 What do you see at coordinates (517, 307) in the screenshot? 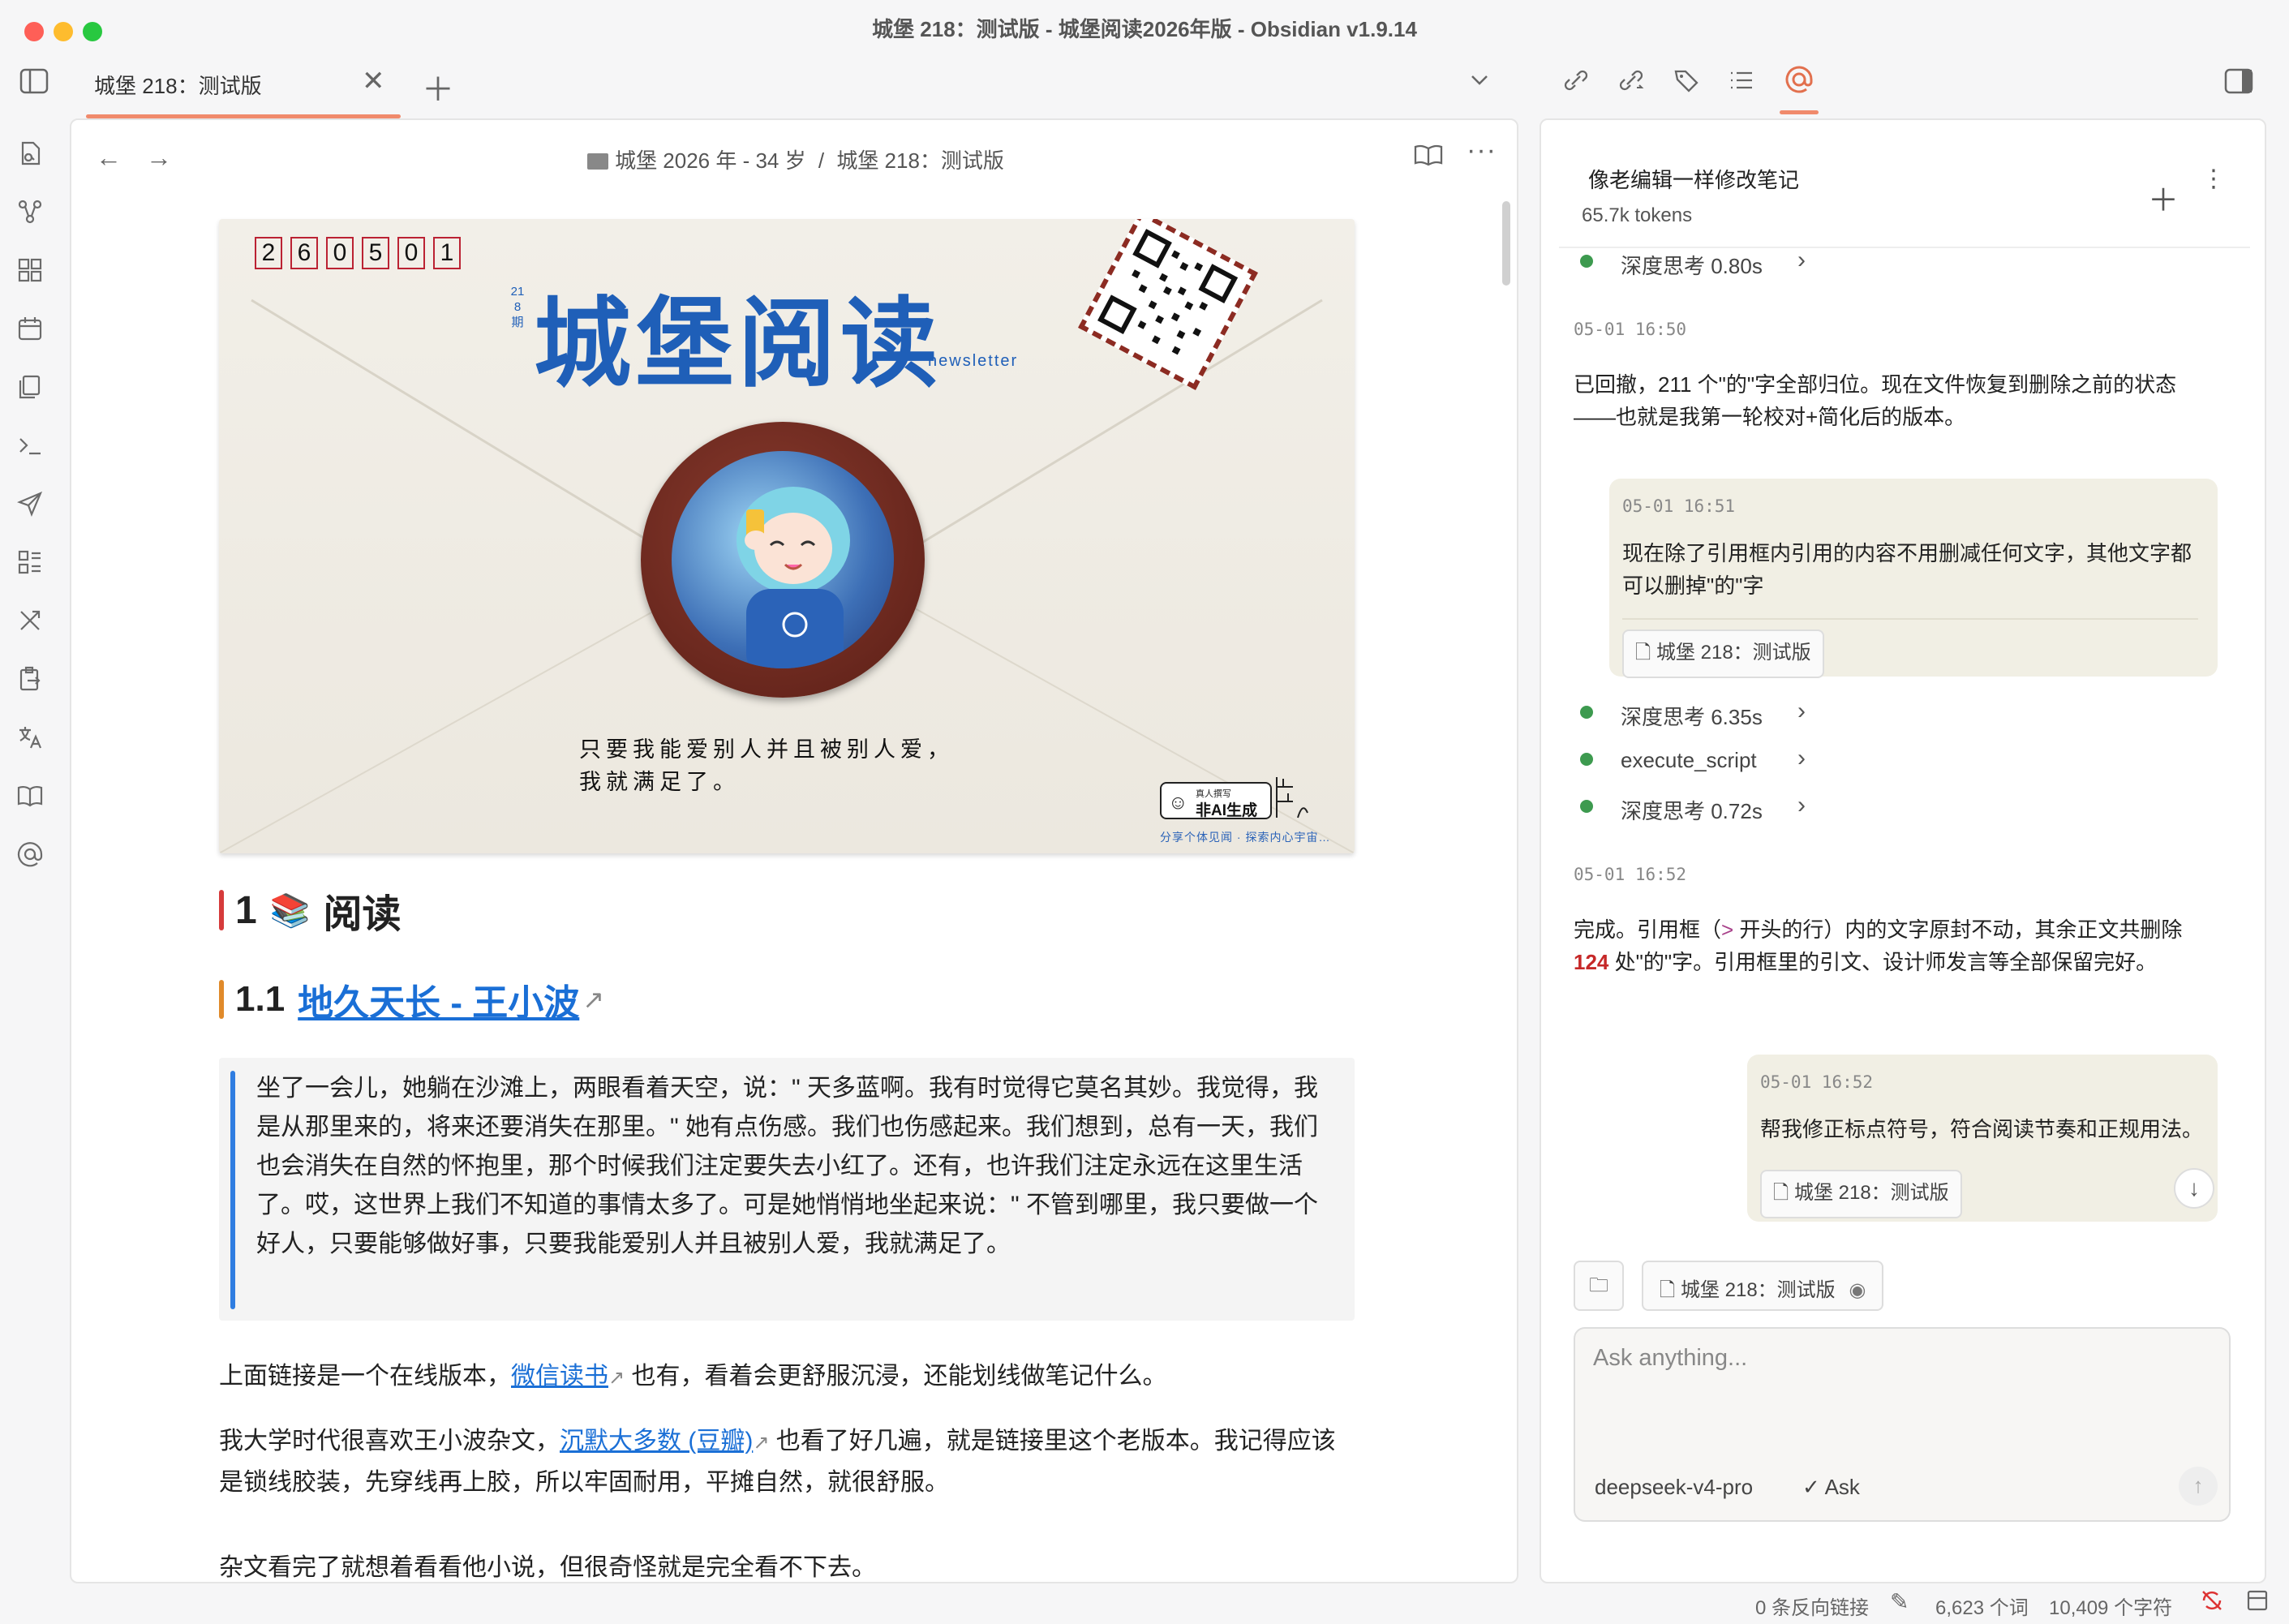
I see `issue-vertical-label: 218期` at bounding box center [517, 307].